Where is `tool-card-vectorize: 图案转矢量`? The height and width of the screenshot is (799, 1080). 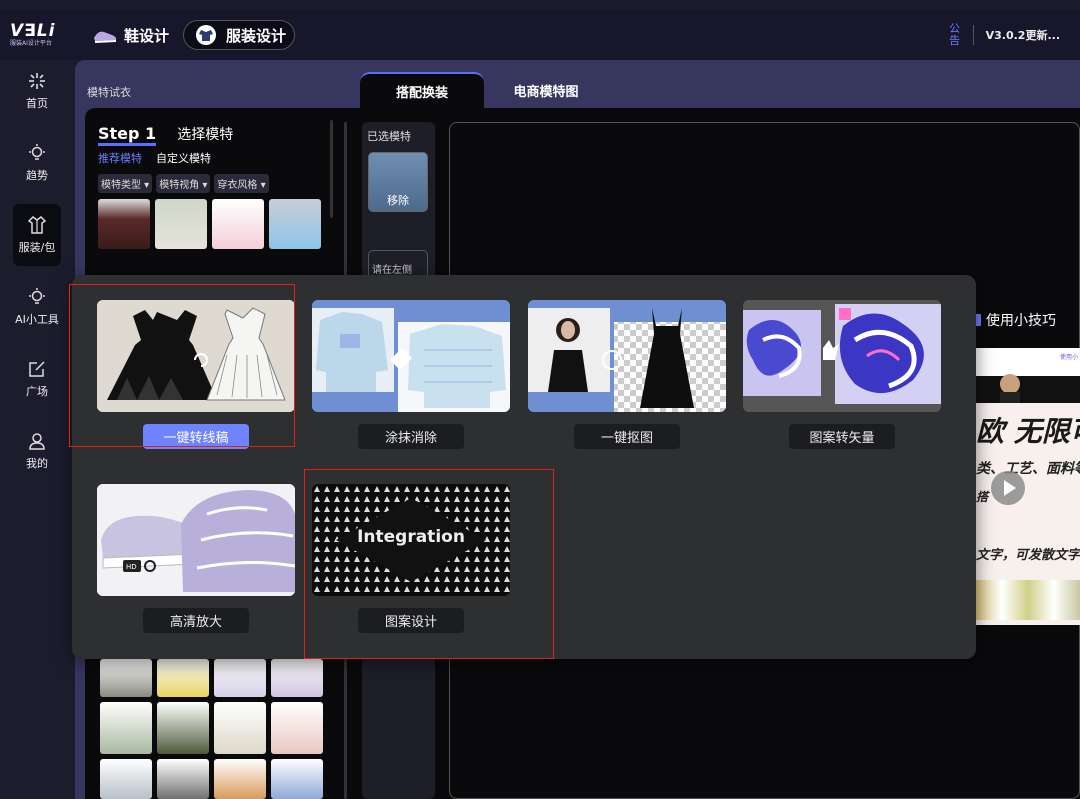 tool-card-vectorize: 图案转矢量 is located at coordinates (842, 374).